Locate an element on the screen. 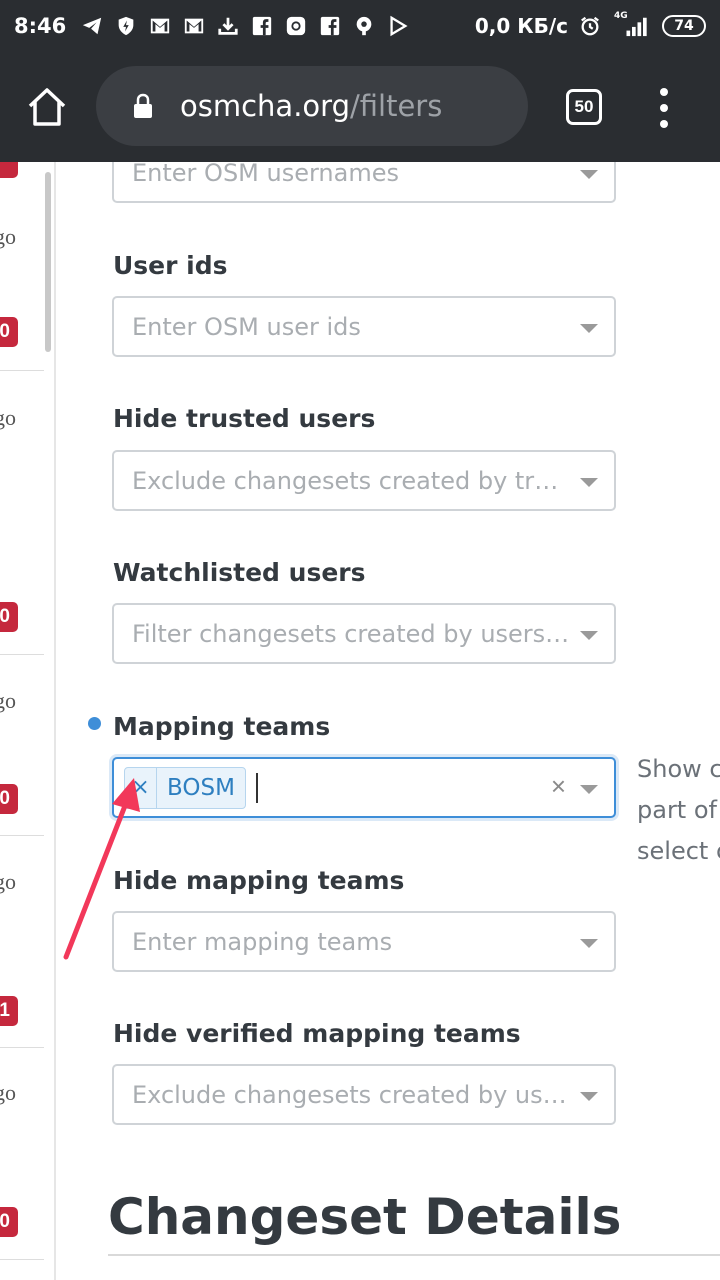  chip-label: BOSM is located at coordinates (201, 787).